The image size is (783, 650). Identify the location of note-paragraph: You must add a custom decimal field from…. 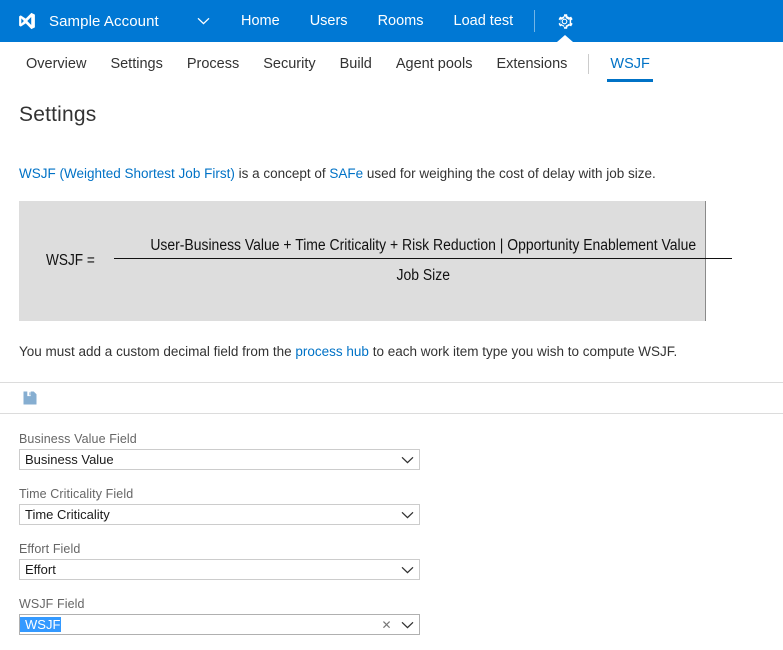
(391, 352).